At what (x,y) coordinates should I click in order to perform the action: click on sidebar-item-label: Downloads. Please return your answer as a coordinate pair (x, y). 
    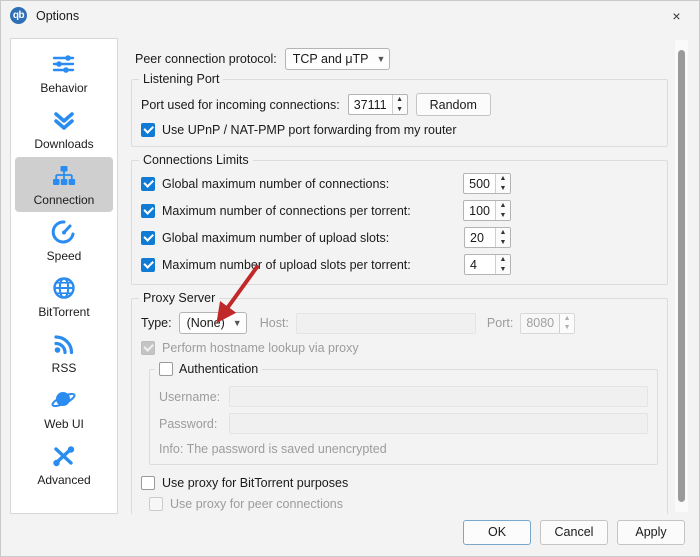
    Looking at the image, I should click on (64, 144).